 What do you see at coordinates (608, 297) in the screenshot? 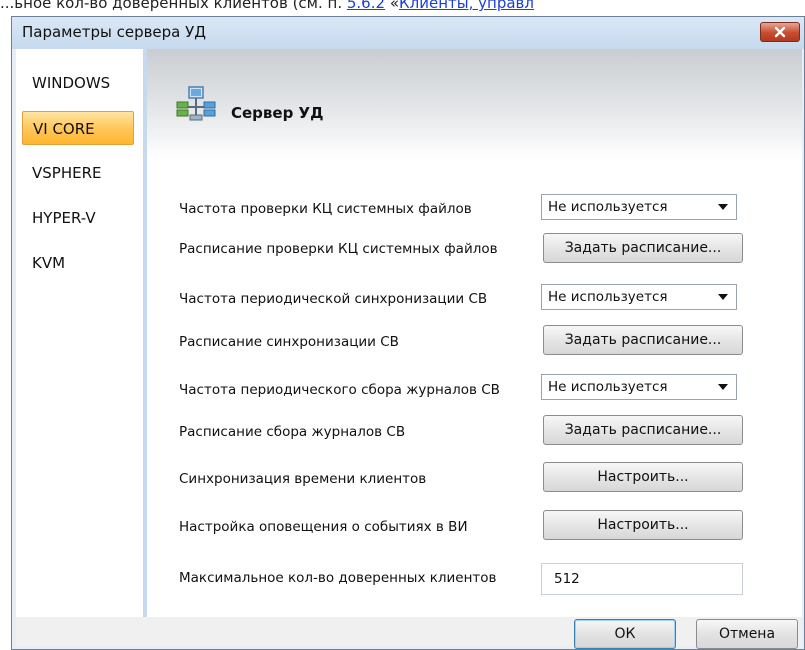
I see `sync-frequency-value: Не используется` at bounding box center [608, 297].